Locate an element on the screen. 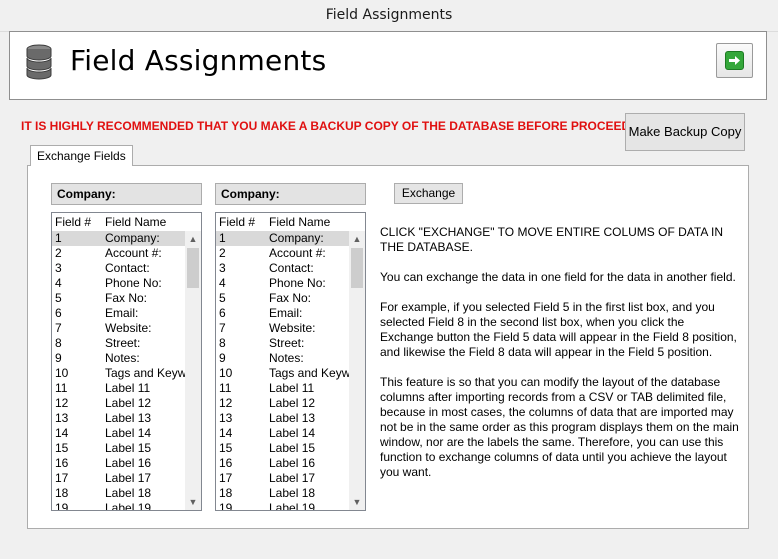  make-backup-button: Make Backup Copy is located at coordinates (685, 132).